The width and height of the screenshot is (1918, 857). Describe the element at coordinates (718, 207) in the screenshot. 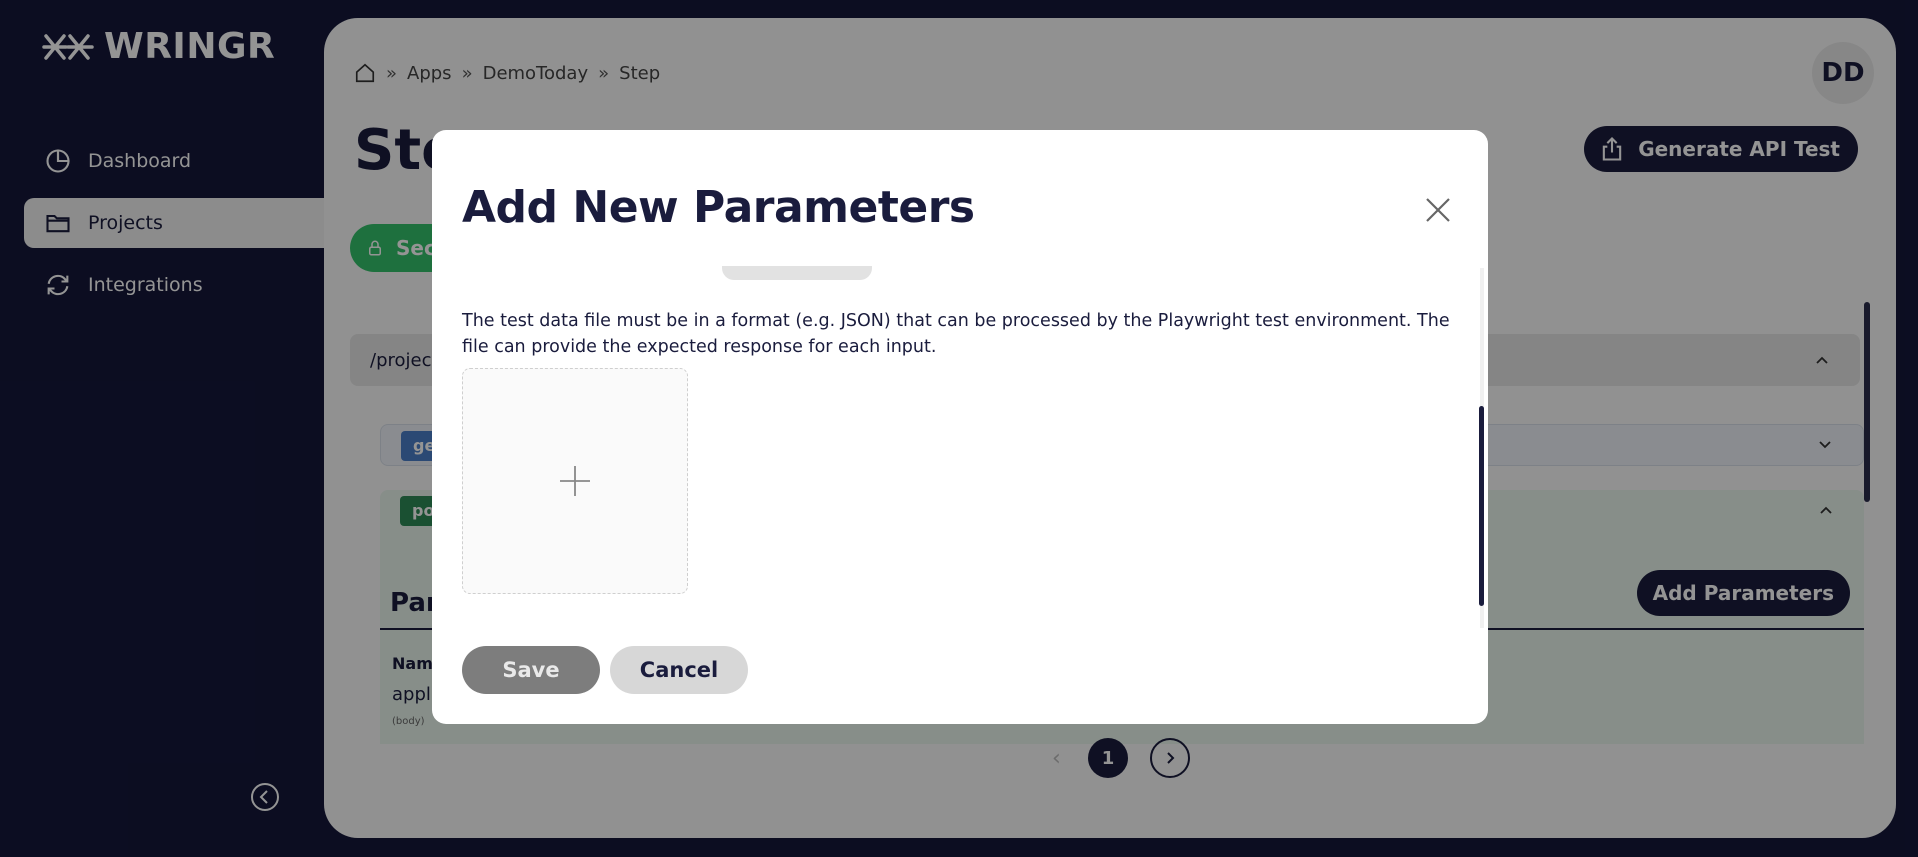

I see `modal-title: Add New Parameters` at that location.